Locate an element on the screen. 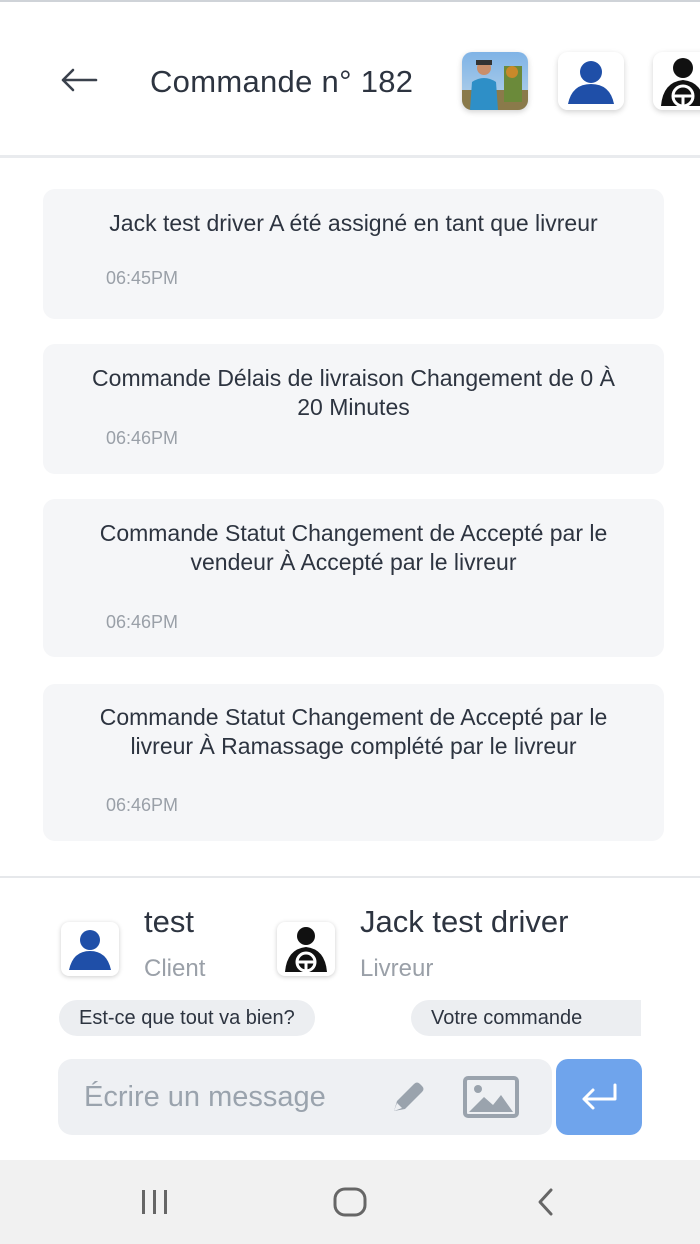  pencil-icon is located at coordinates (409, 1096).